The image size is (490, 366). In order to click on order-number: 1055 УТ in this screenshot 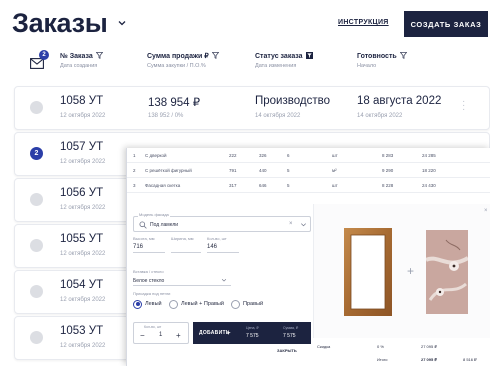, I will do `click(82, 239)`.